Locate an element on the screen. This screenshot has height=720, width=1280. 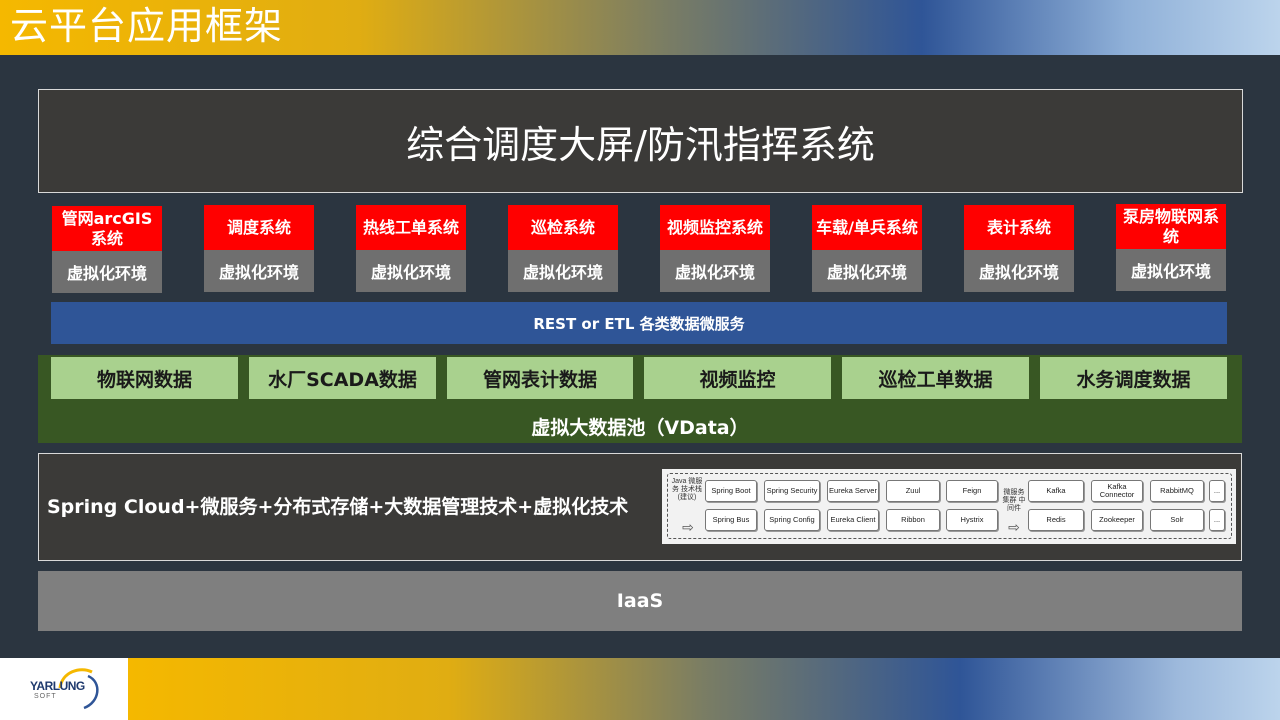
stack-chip: Eureka Server is located at coordinates (853, 491).